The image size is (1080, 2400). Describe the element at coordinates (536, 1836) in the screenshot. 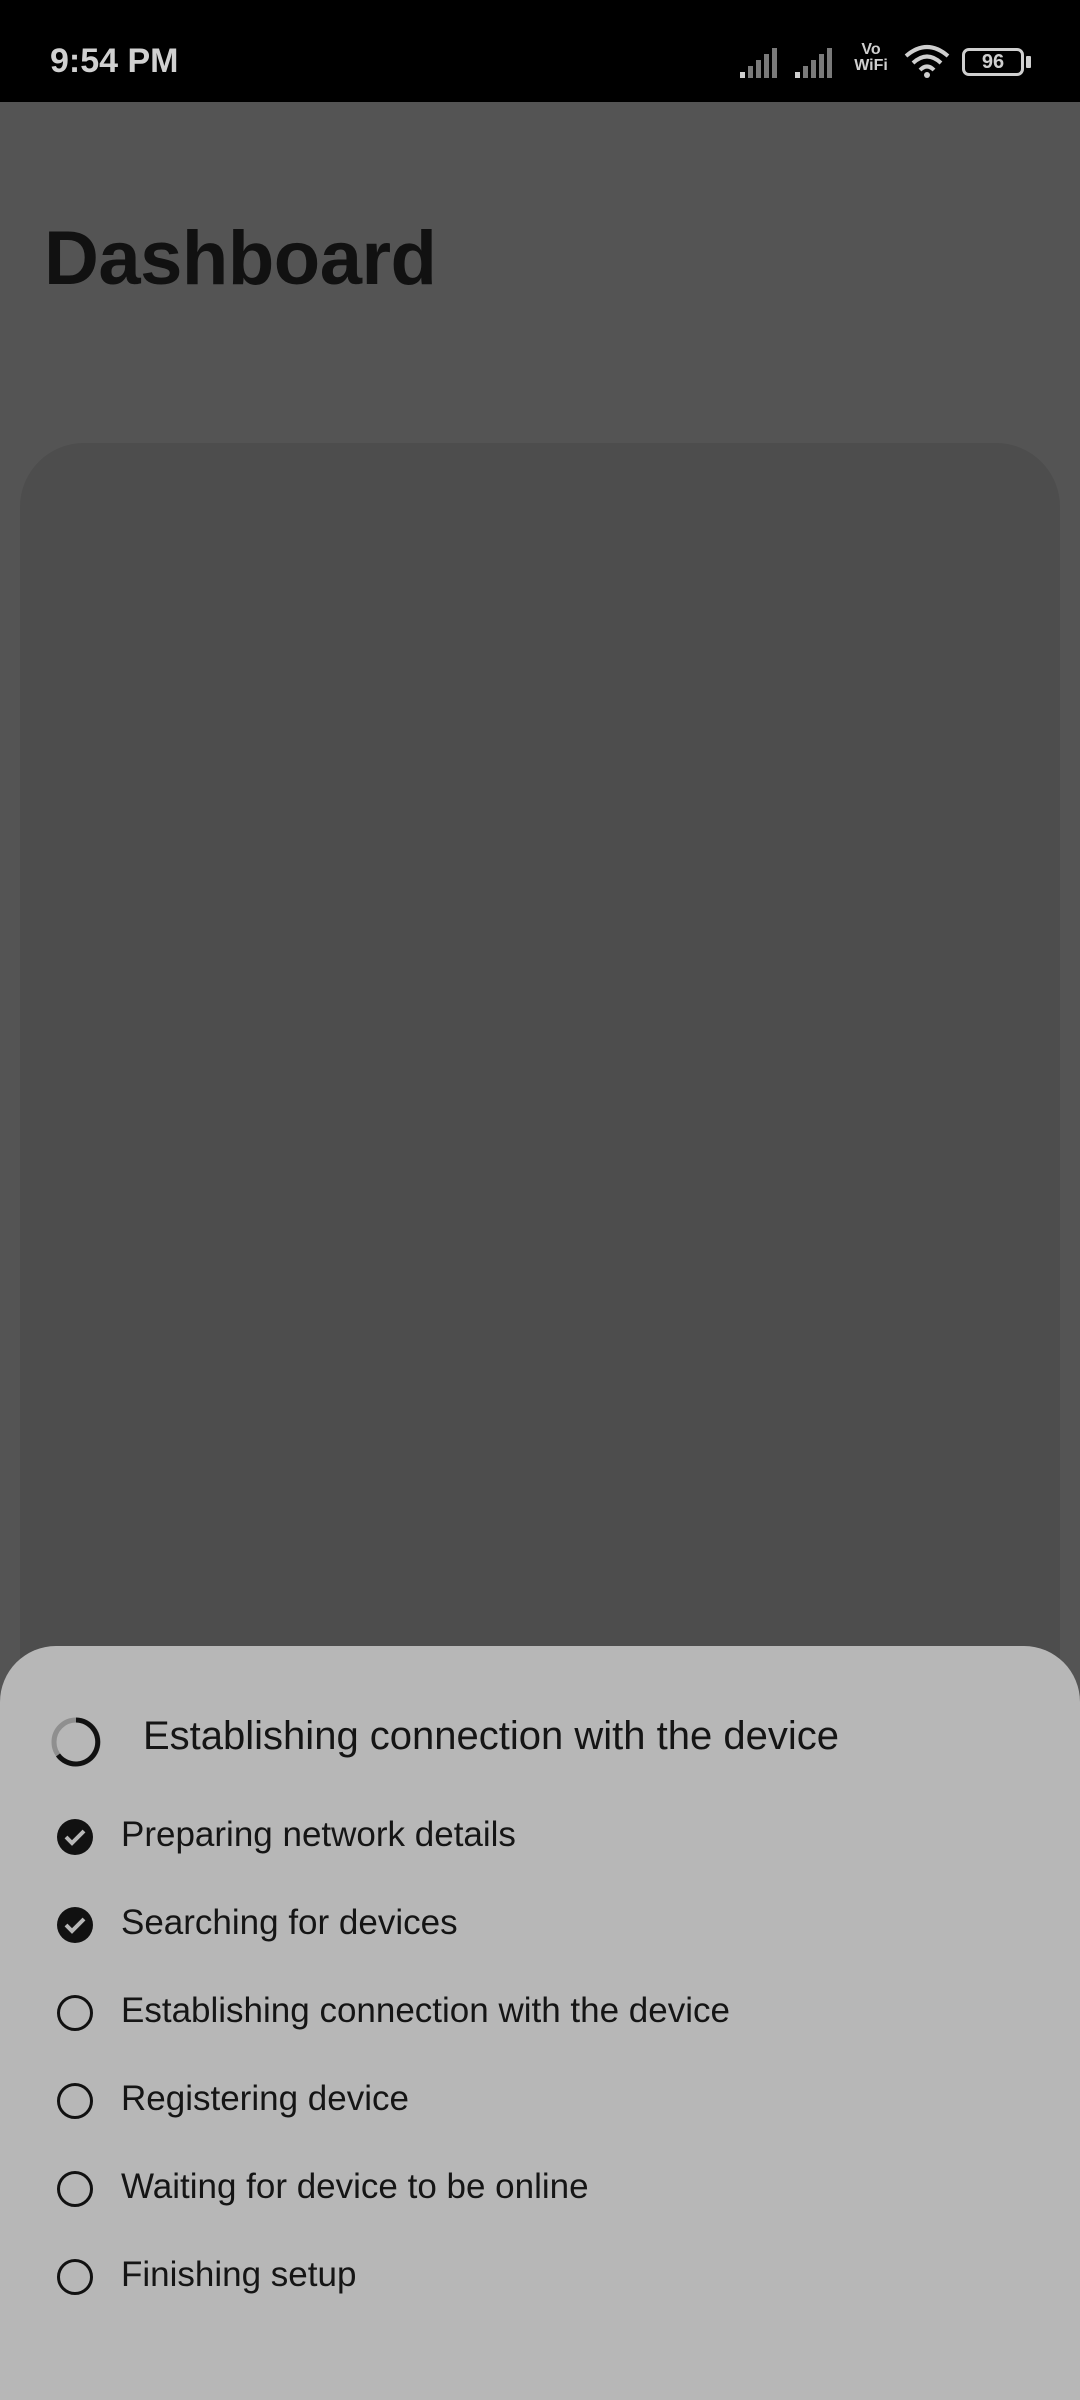

I see `step-item: Preparing network details` at that location.